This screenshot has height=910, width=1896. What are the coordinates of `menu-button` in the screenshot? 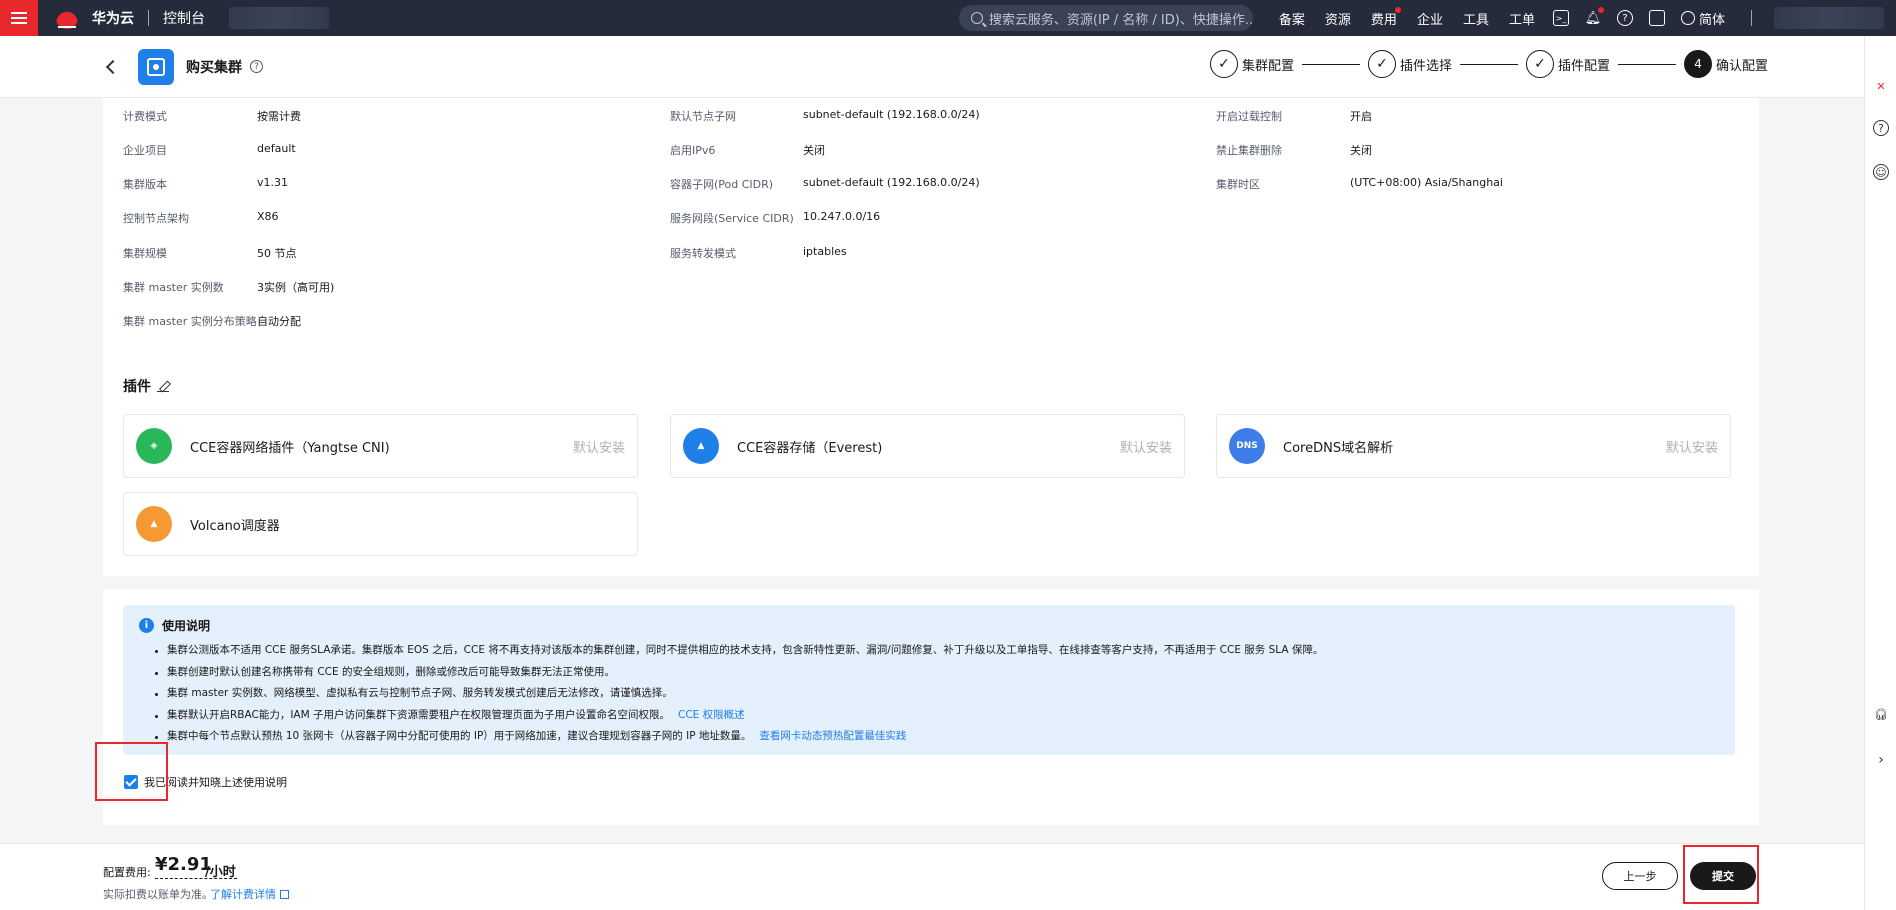 It's located at (19, 18).